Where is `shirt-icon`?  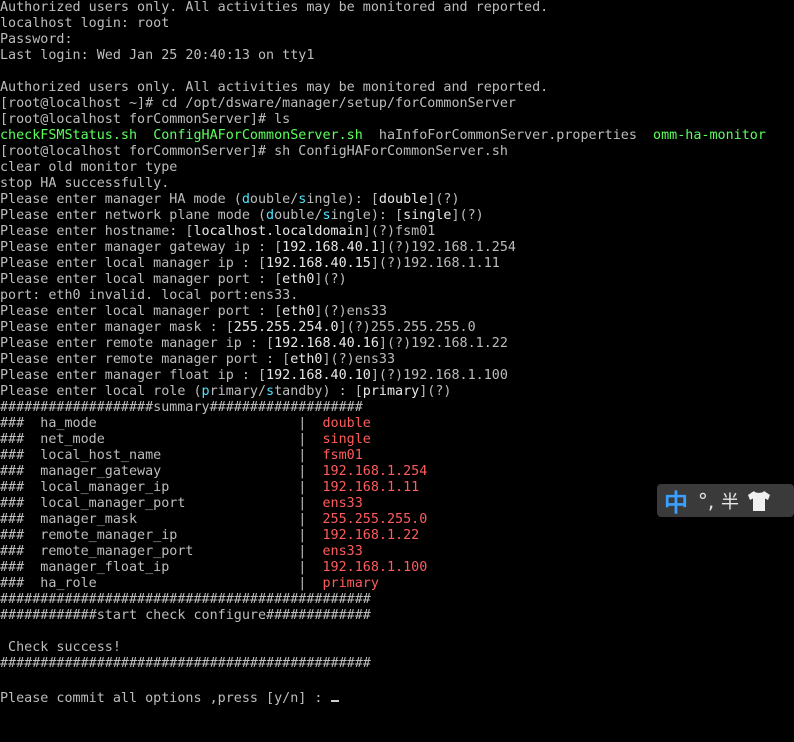
shirt-icon is located at coordinates (759, 501).